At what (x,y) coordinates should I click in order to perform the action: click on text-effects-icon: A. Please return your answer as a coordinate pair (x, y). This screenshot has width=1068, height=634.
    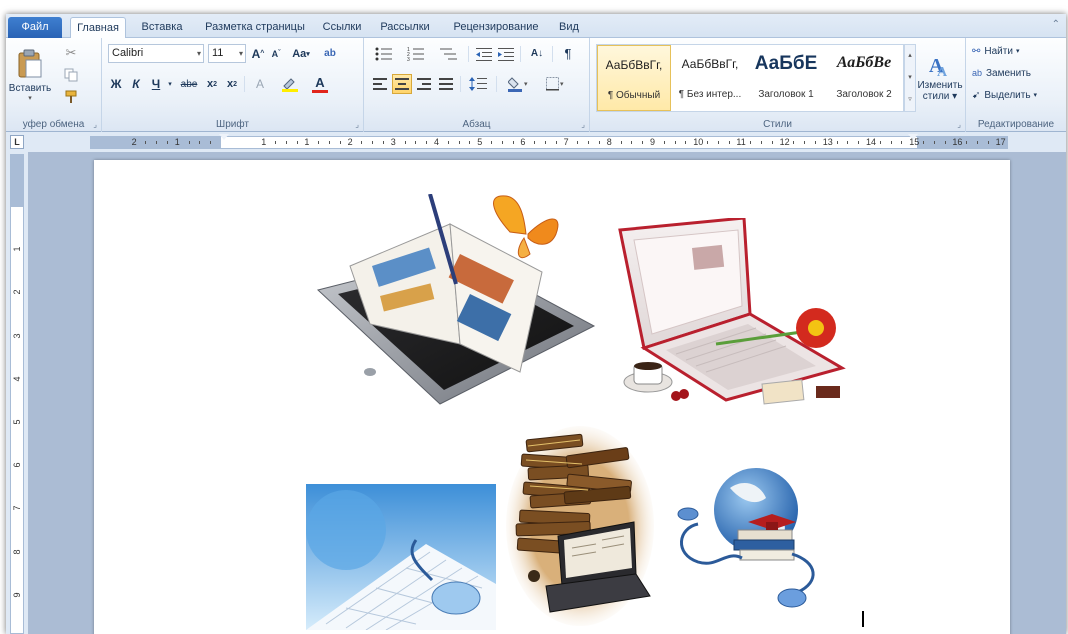
    Looking at the image, I should click on (260, 84).